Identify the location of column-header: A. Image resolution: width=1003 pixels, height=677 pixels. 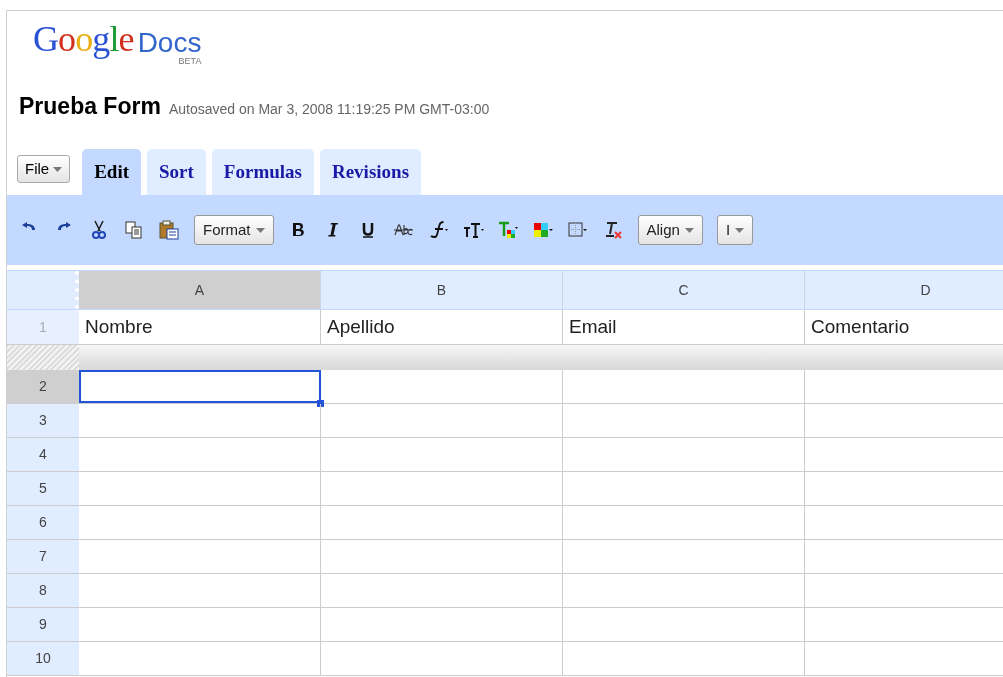
(200, 290).